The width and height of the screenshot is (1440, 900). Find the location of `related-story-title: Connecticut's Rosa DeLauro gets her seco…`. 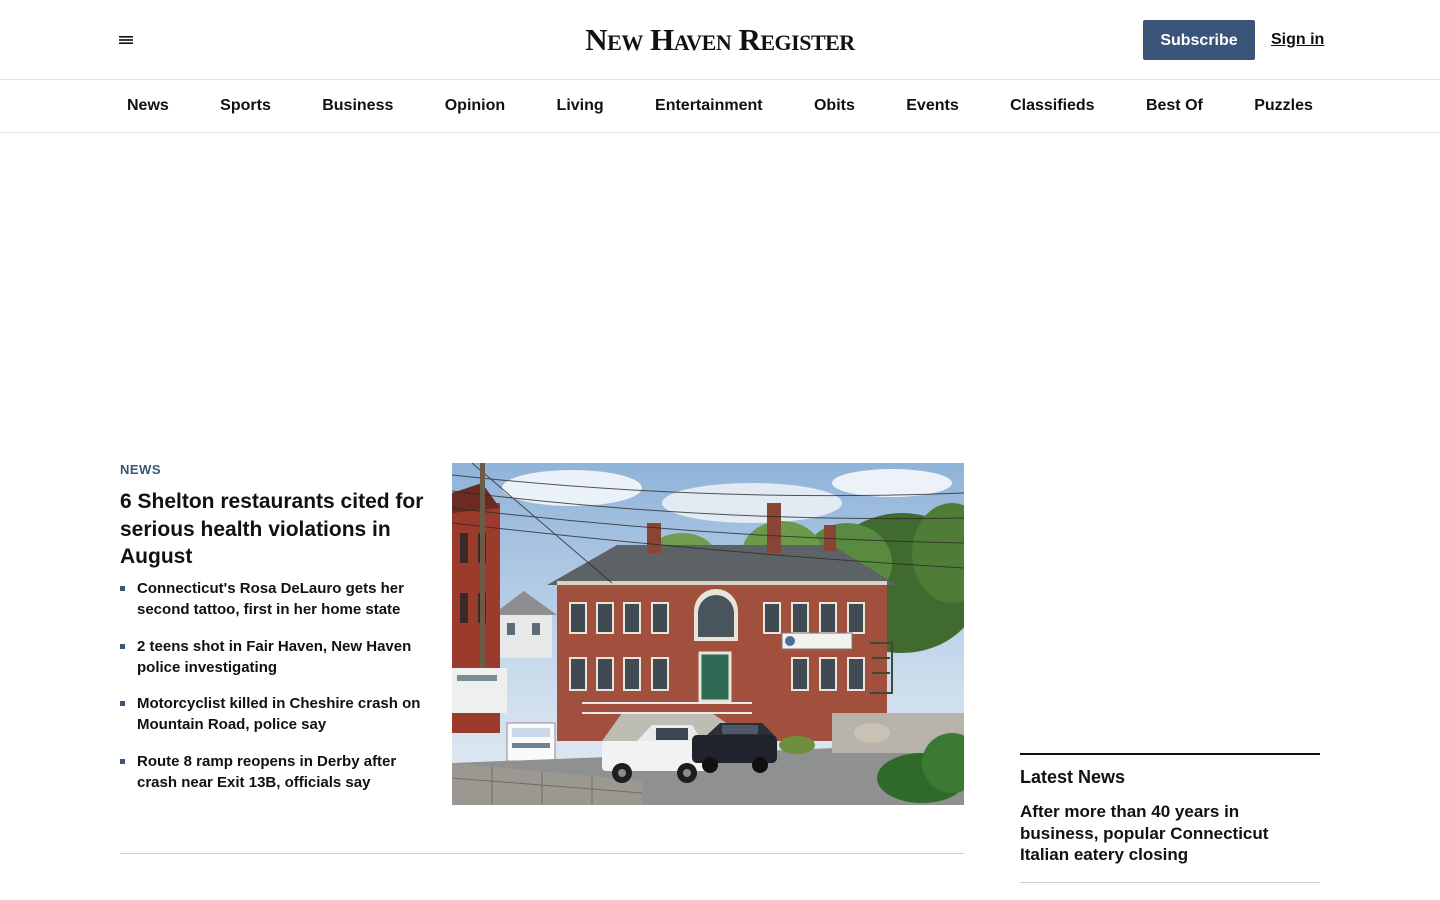

related-story-title: Connecticut's Rosa DeLauro gets her seco… is located at coordinates (270, 599).